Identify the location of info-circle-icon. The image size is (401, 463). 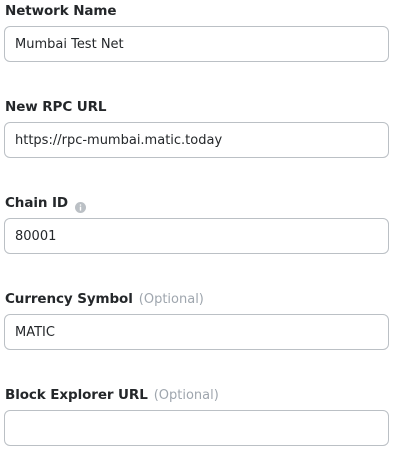
(80, 205).